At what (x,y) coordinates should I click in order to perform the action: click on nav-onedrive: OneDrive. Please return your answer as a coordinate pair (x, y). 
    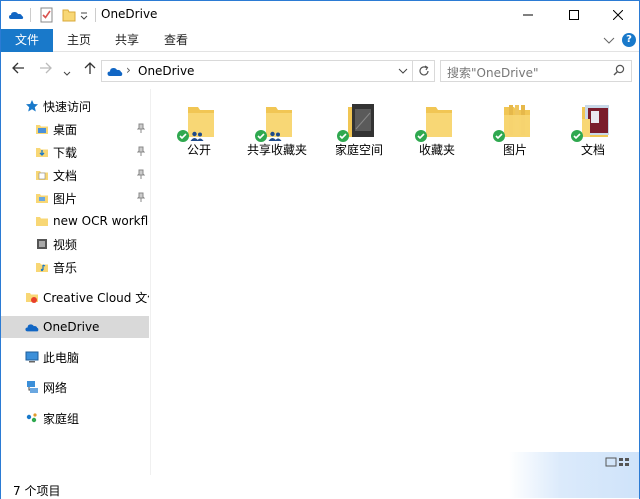
    Looking at the image, I should click on (75, 327).